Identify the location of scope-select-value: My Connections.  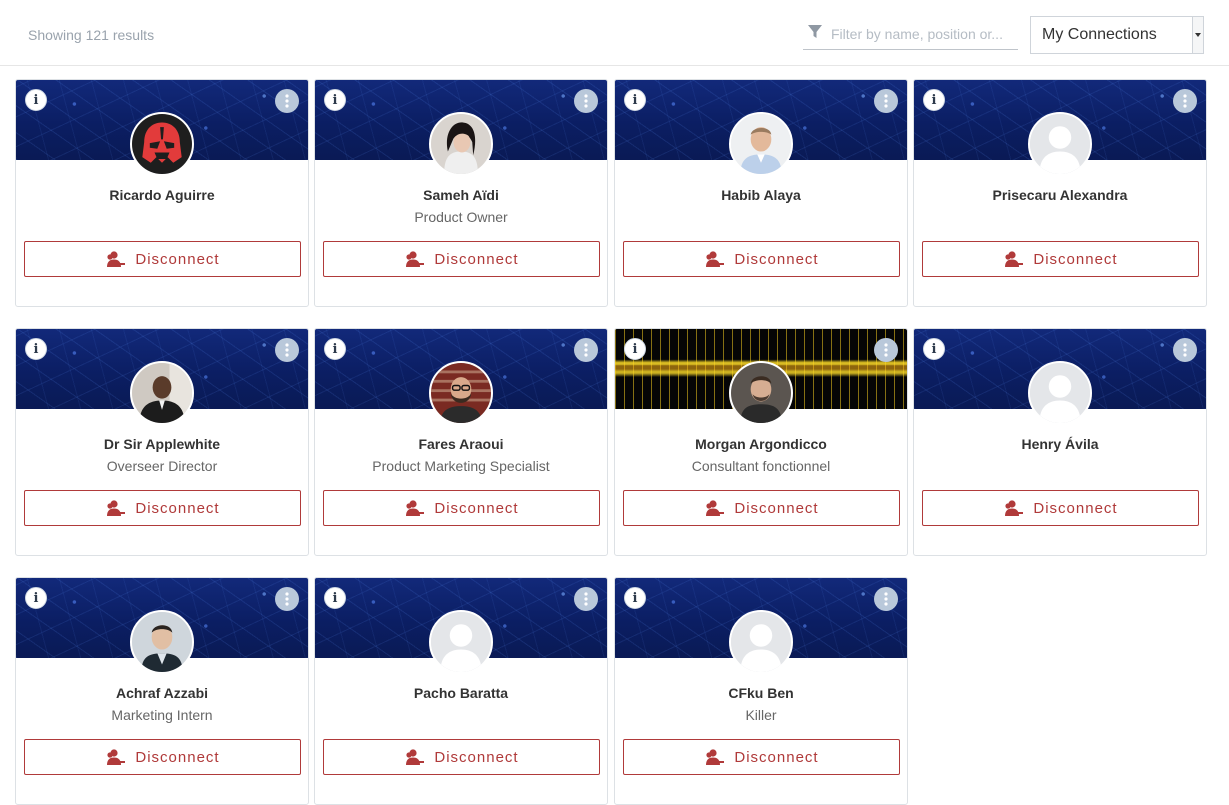
(1099, 34).